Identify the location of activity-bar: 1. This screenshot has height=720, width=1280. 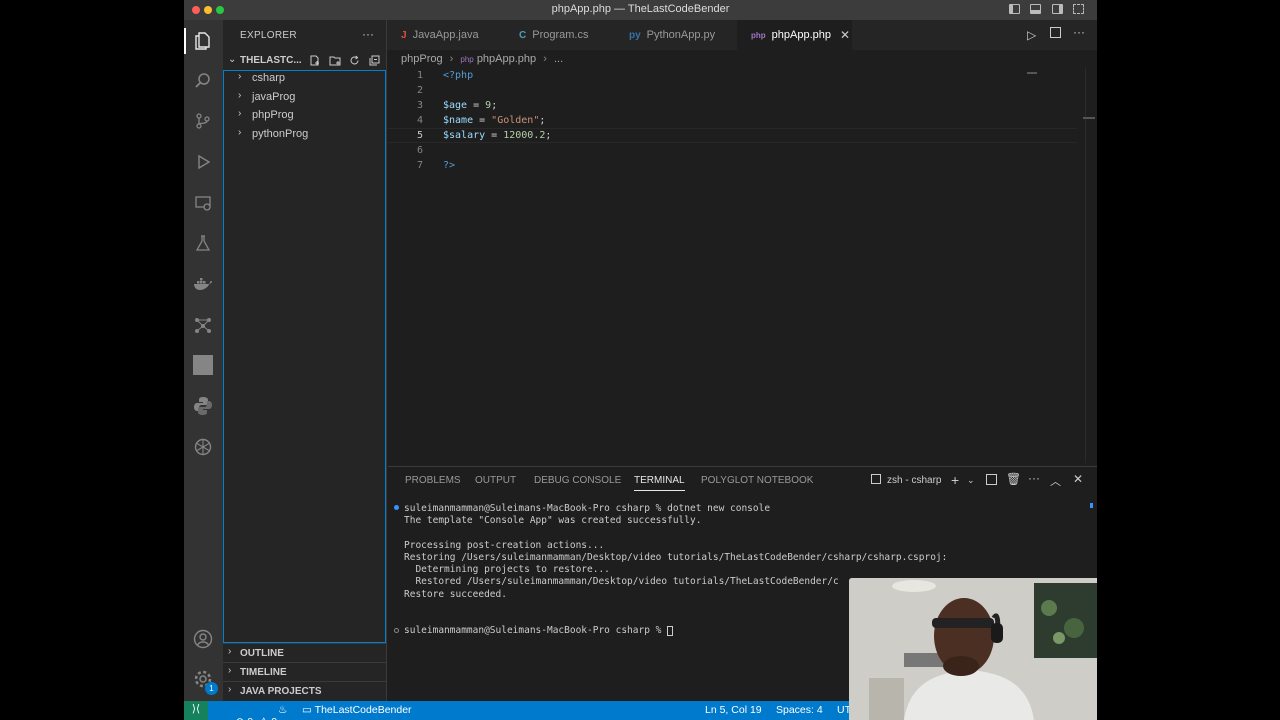
(203, 360).